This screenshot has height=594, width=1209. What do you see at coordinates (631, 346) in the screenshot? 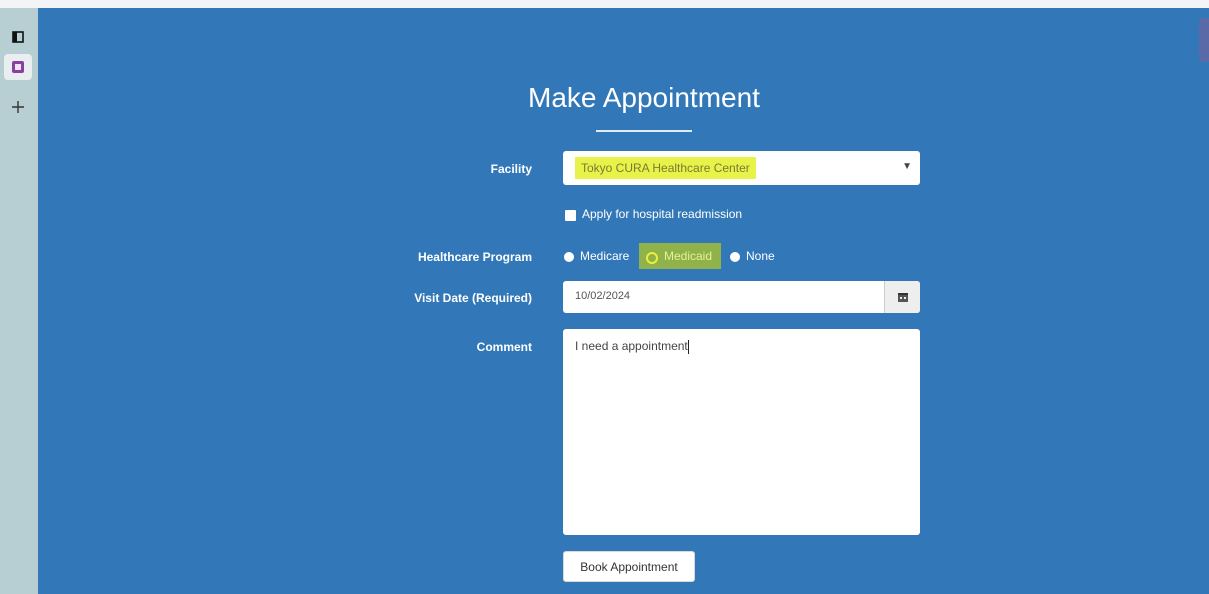
I see `comment-text: I need a appointment` at bounding box center [631, 346].